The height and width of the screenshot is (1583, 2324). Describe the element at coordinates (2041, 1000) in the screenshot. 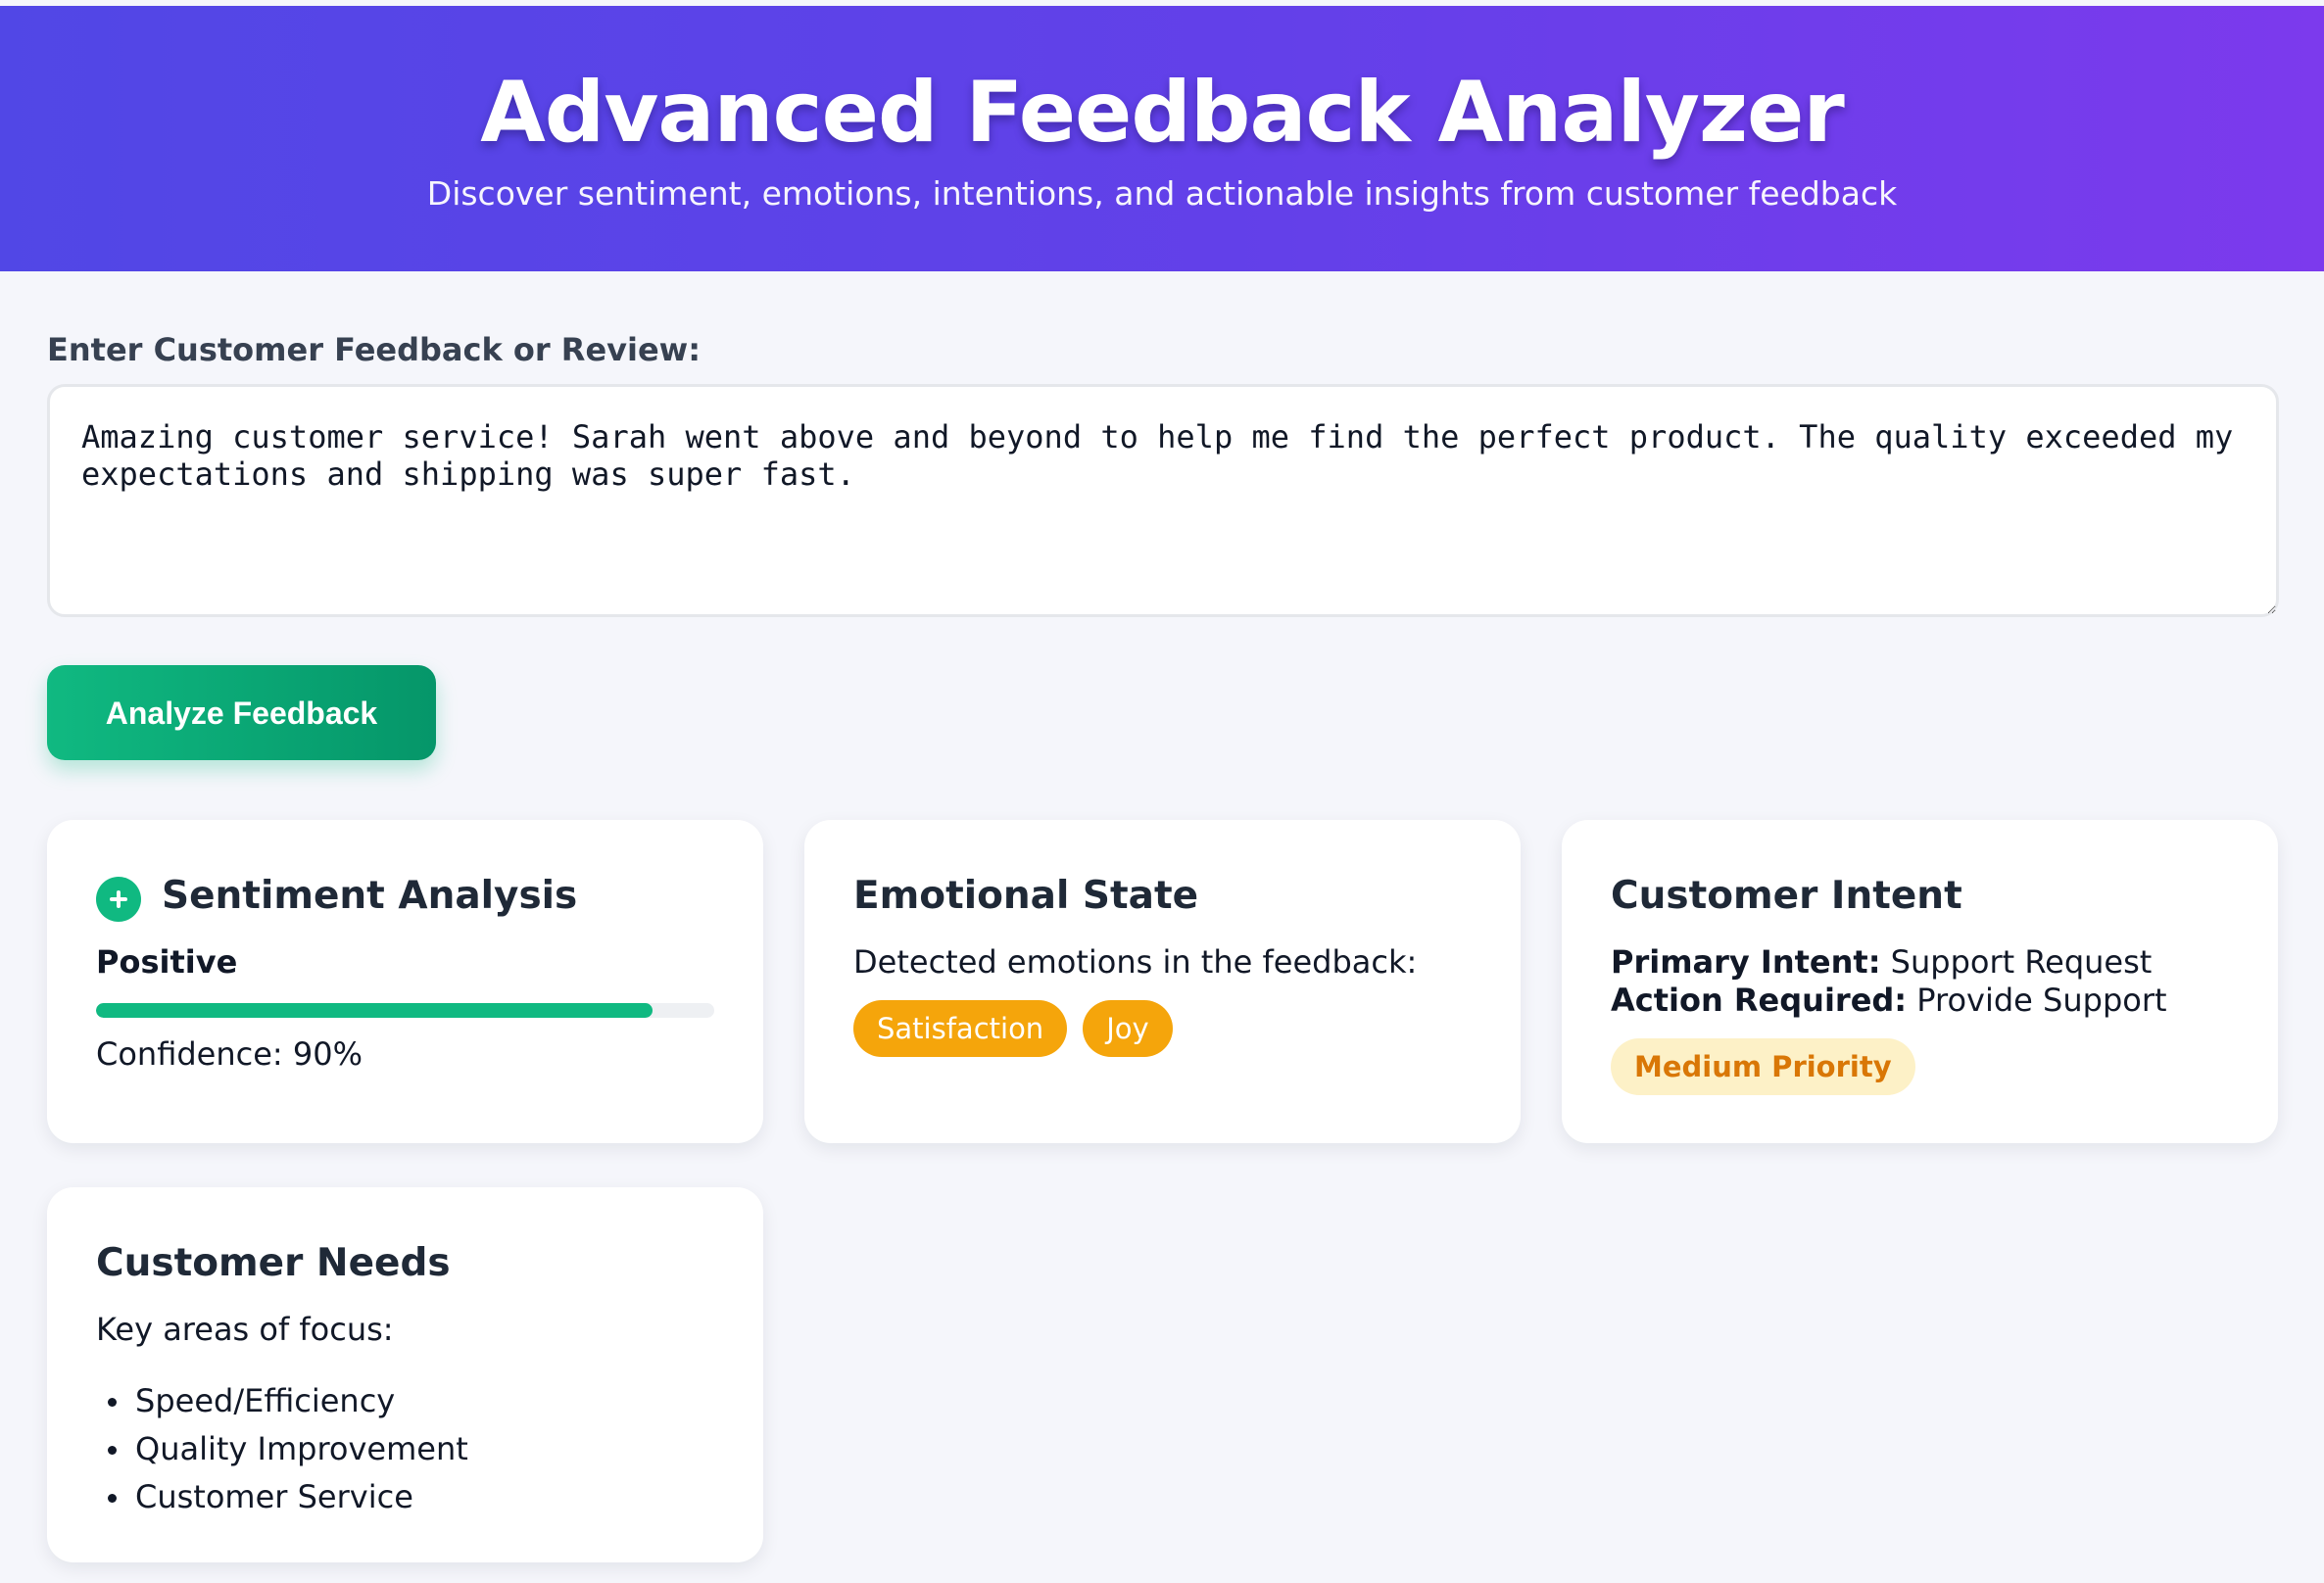

I see `action-required-value: Provide Support` at that location.